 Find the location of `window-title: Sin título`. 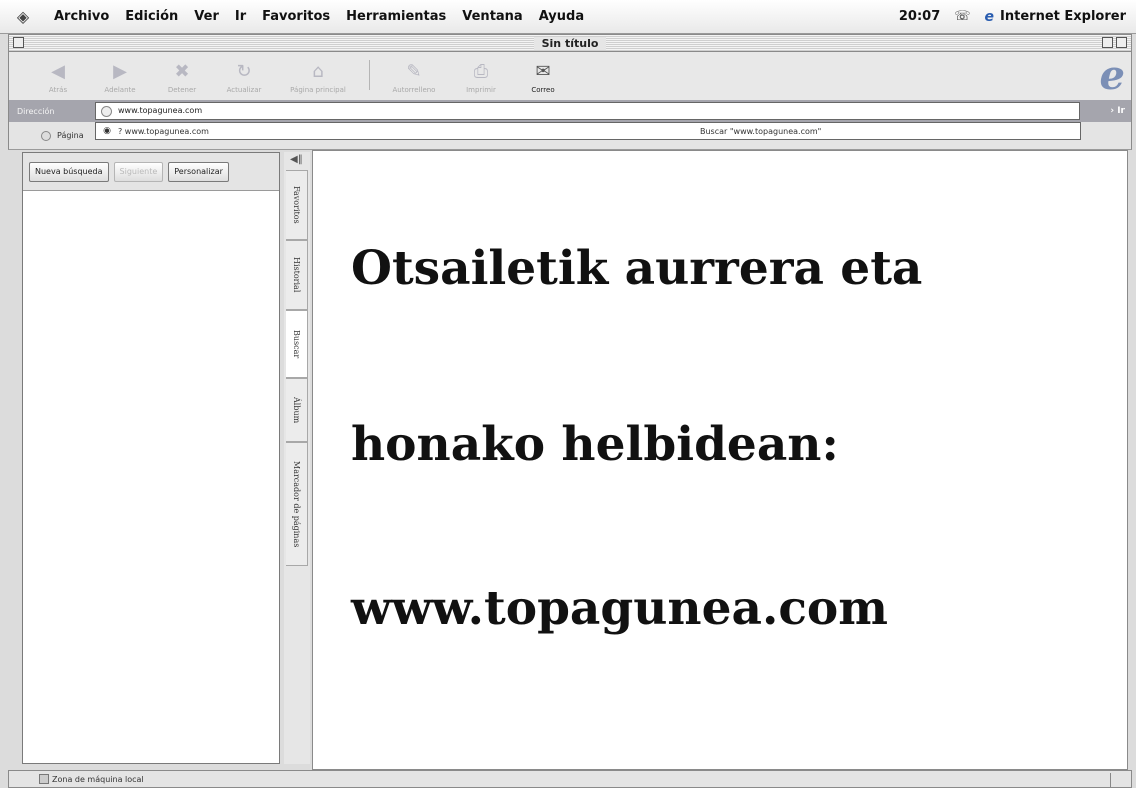

window-title: Sin título is located at coordinates (570, 43).